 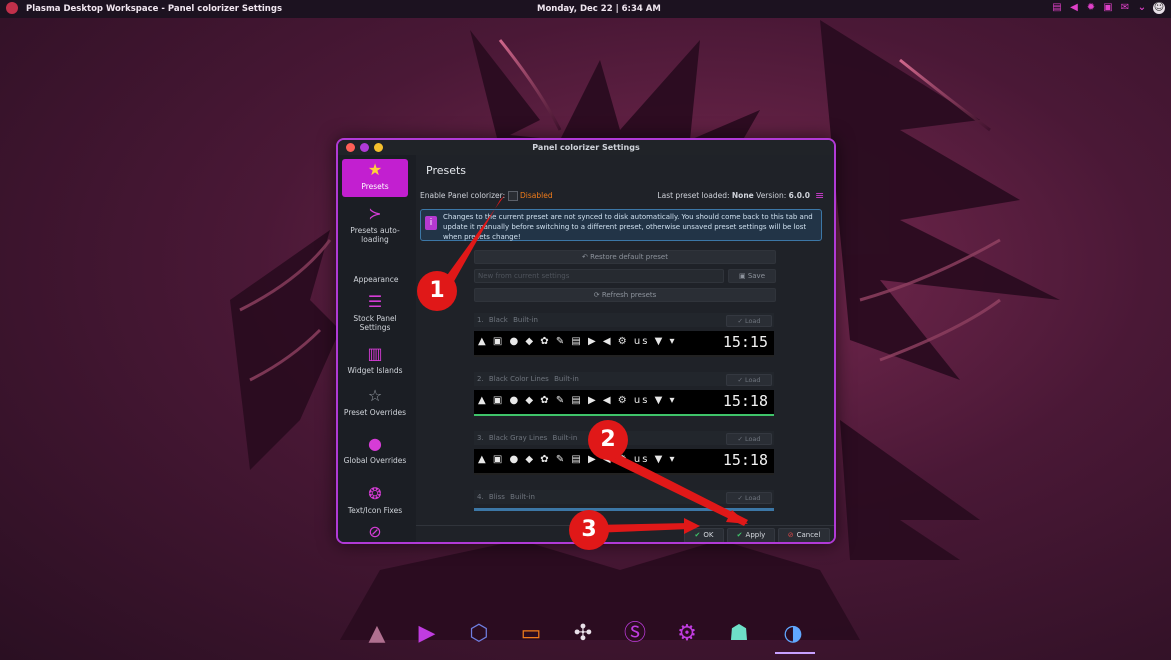 What do you see at coordinates (629, 257) in the screenshot?
I see `restore-default-label: Restore default preset` at bounding box center [629, 257].